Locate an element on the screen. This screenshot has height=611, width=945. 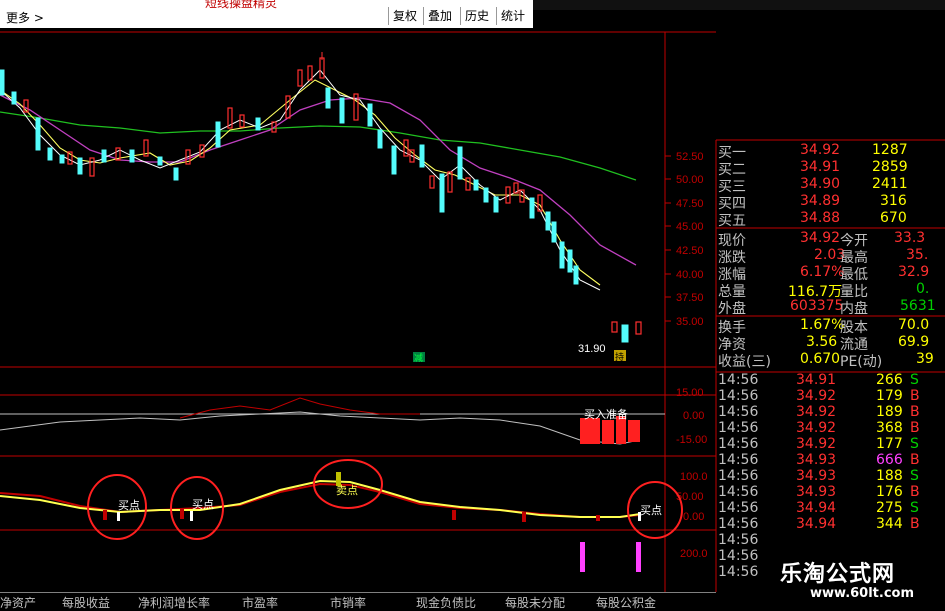
ind2-tick: 0.00 is located at coordinates (693, 517).